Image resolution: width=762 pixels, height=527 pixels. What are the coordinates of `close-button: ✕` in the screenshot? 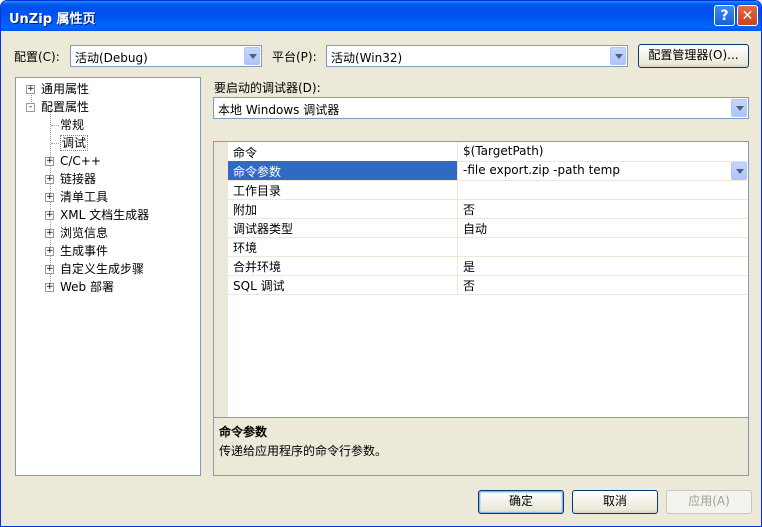 It's located at (747, 15).